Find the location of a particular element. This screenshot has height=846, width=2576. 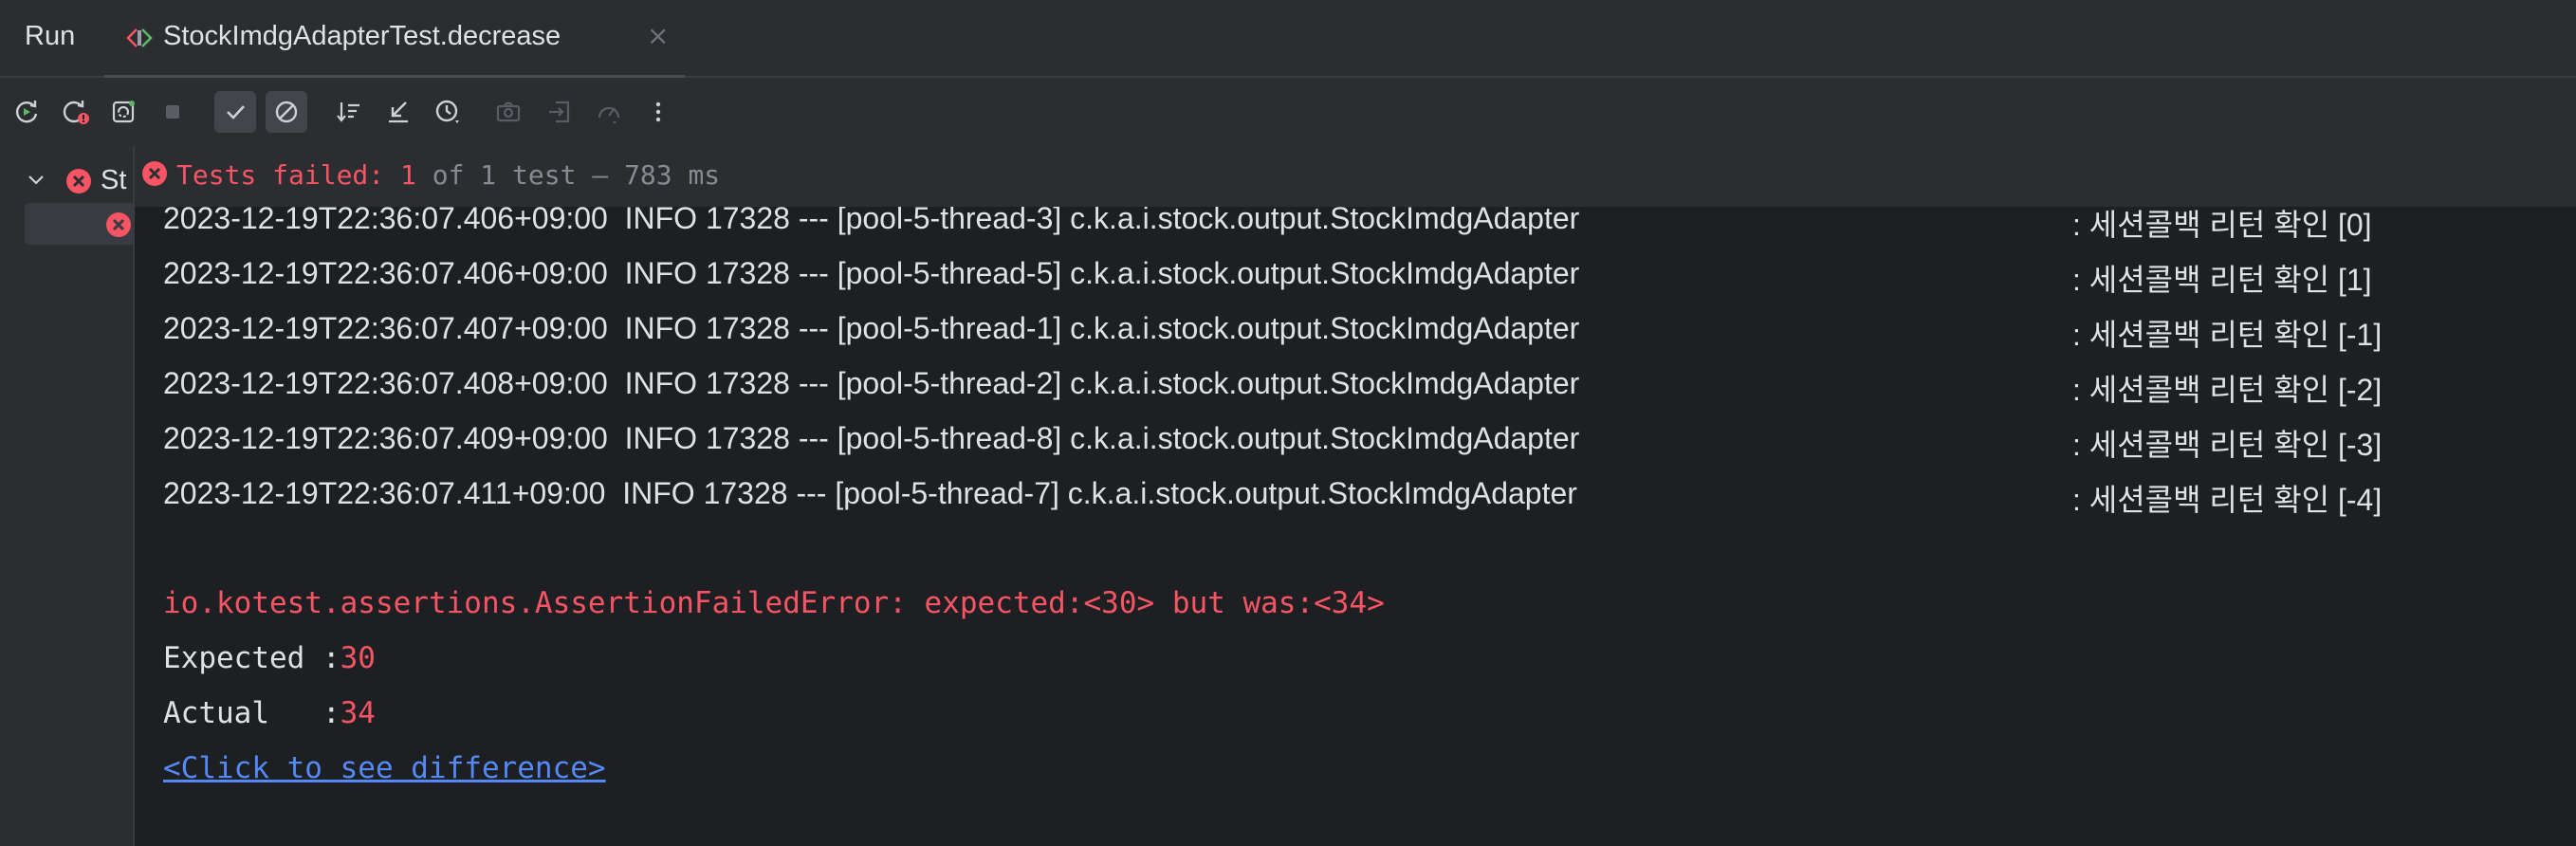

tab-title: StockImdgAdapterTest.decrease is located at coordinates (362, 36).